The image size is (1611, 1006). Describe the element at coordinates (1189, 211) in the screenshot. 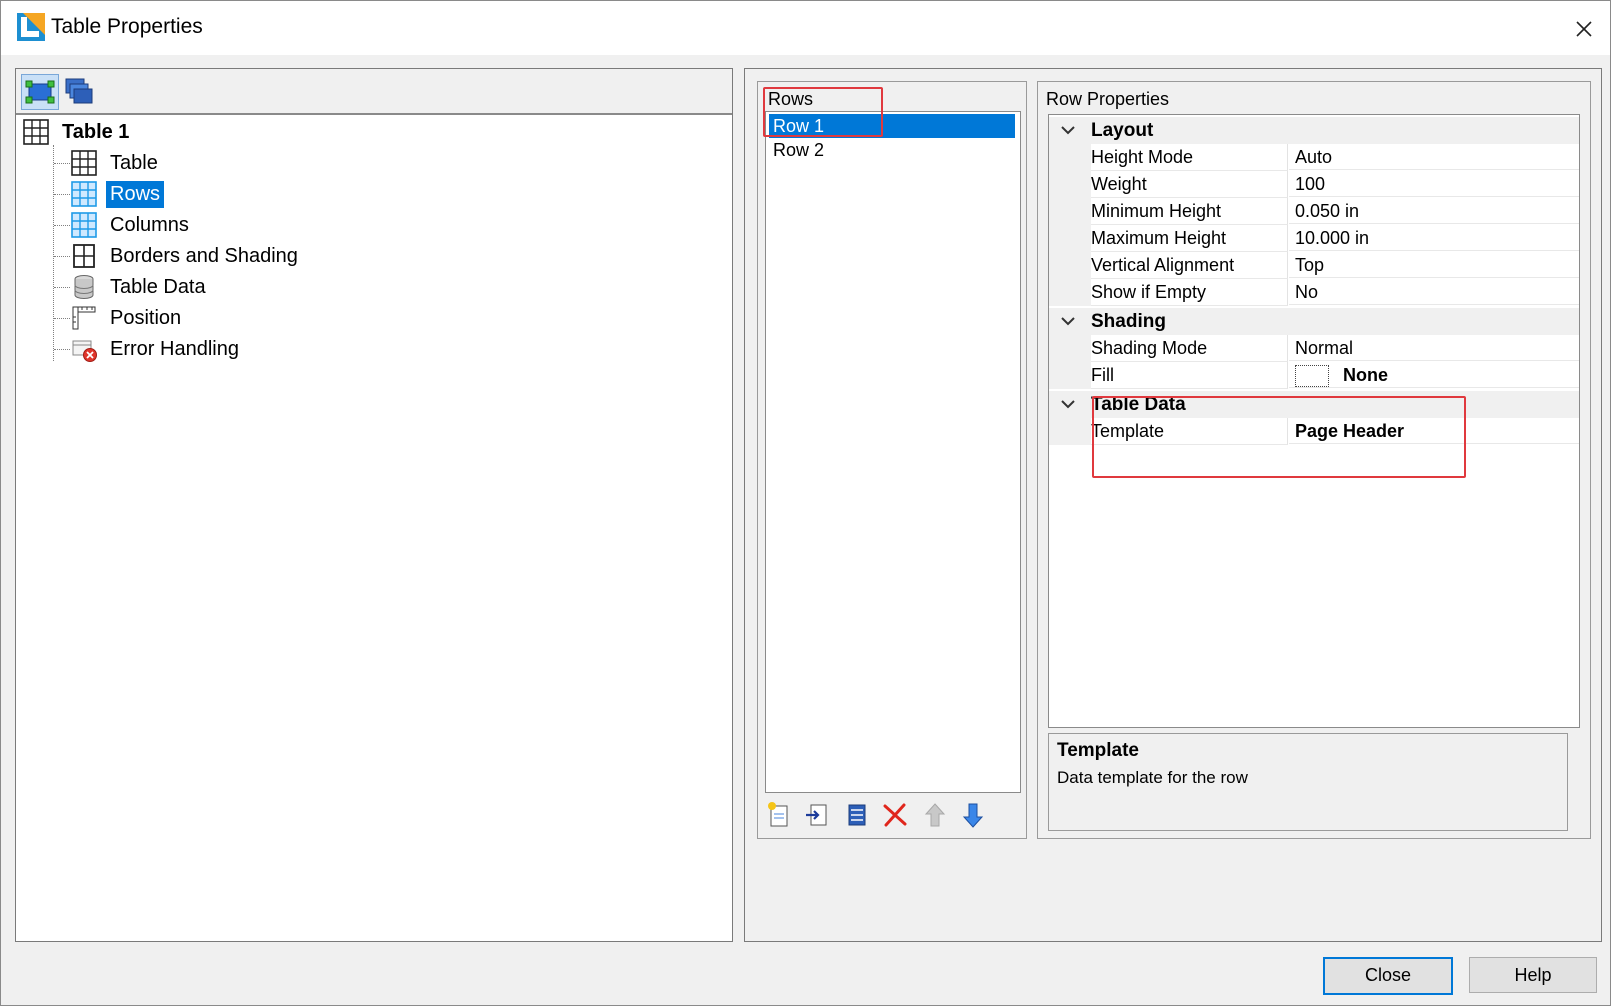

I see `property-name: Minimum Height` at that location.